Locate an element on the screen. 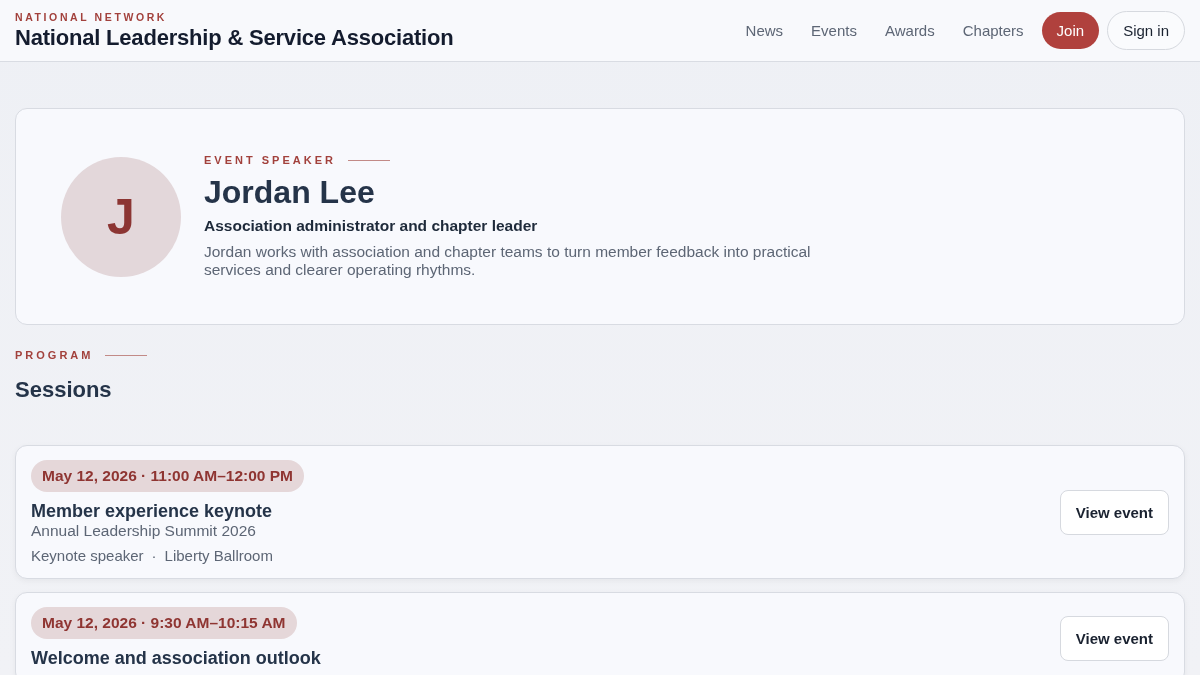 The width and height of the screenshot is (1200, 675). avatar: J is located at coordinates (121, 216).